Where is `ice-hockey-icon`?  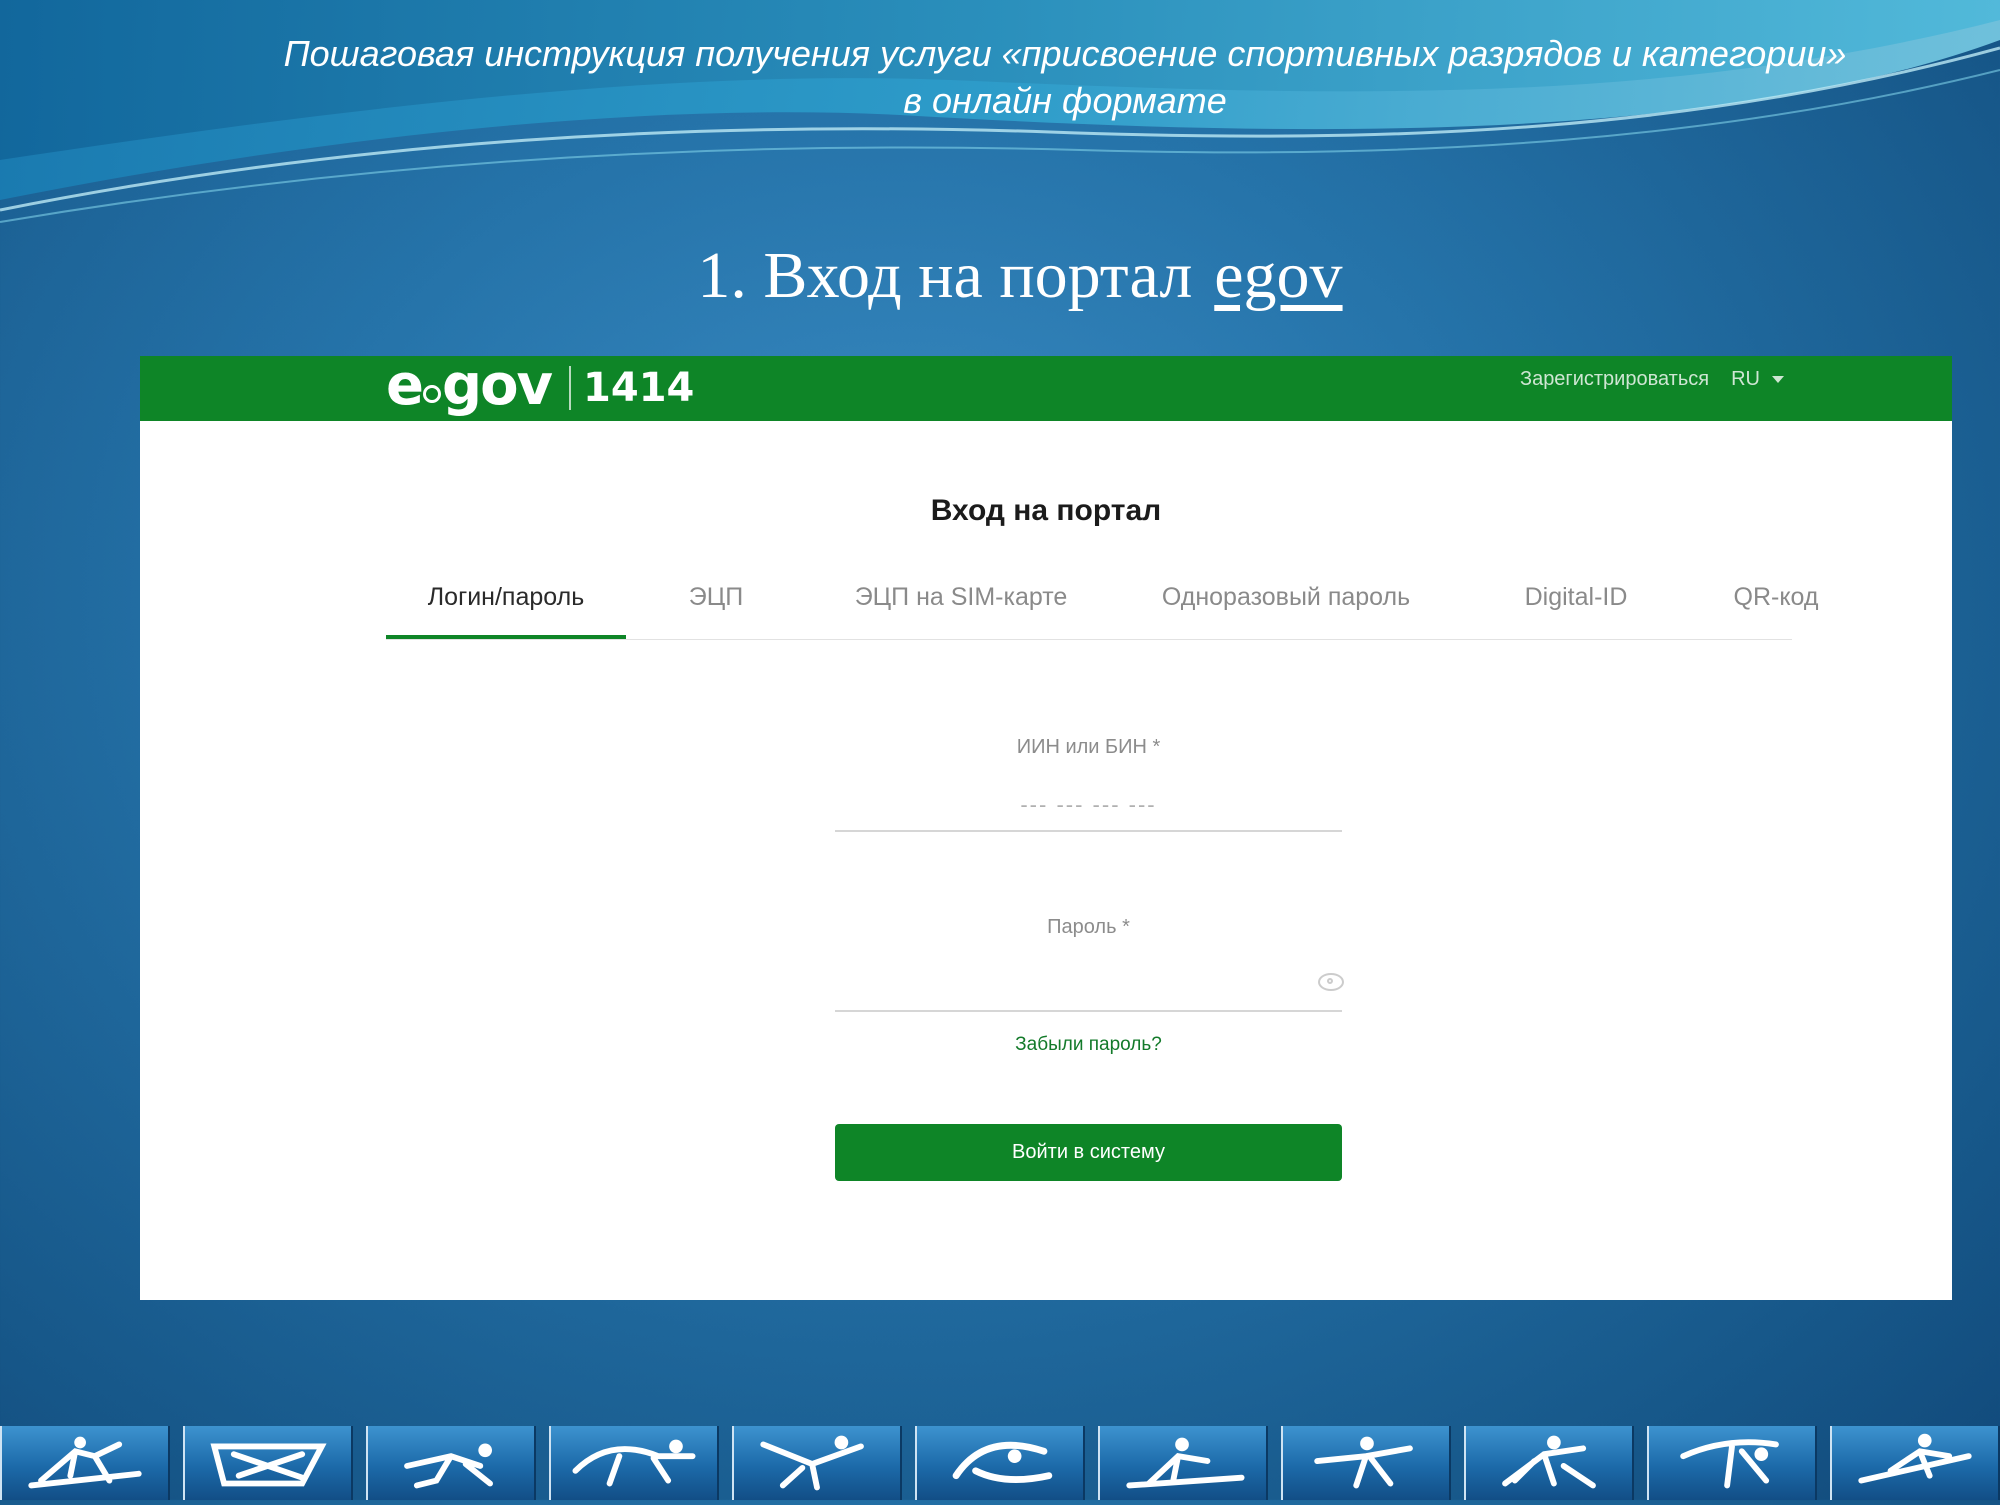
ice-hockey-icon is located at coordinates (634, 1463).